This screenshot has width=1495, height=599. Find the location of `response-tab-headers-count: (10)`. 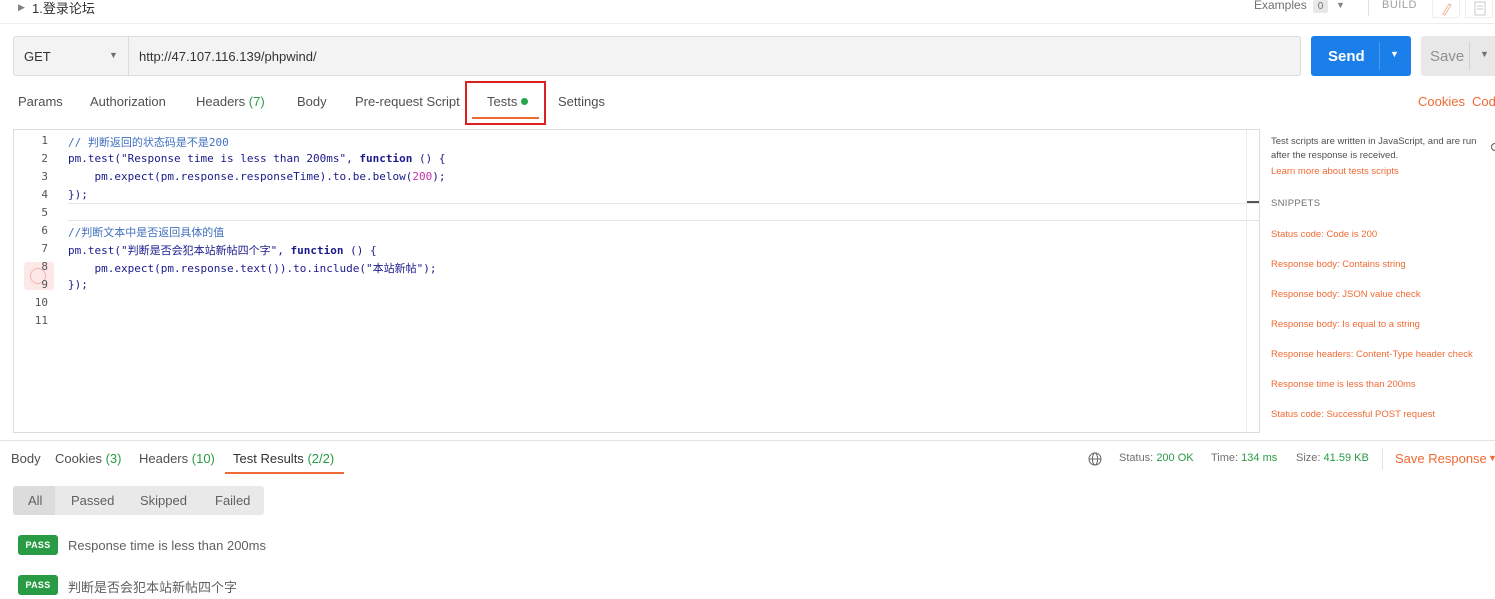

response-tab-headers-count: (10) is located at coordinates (203, 458).